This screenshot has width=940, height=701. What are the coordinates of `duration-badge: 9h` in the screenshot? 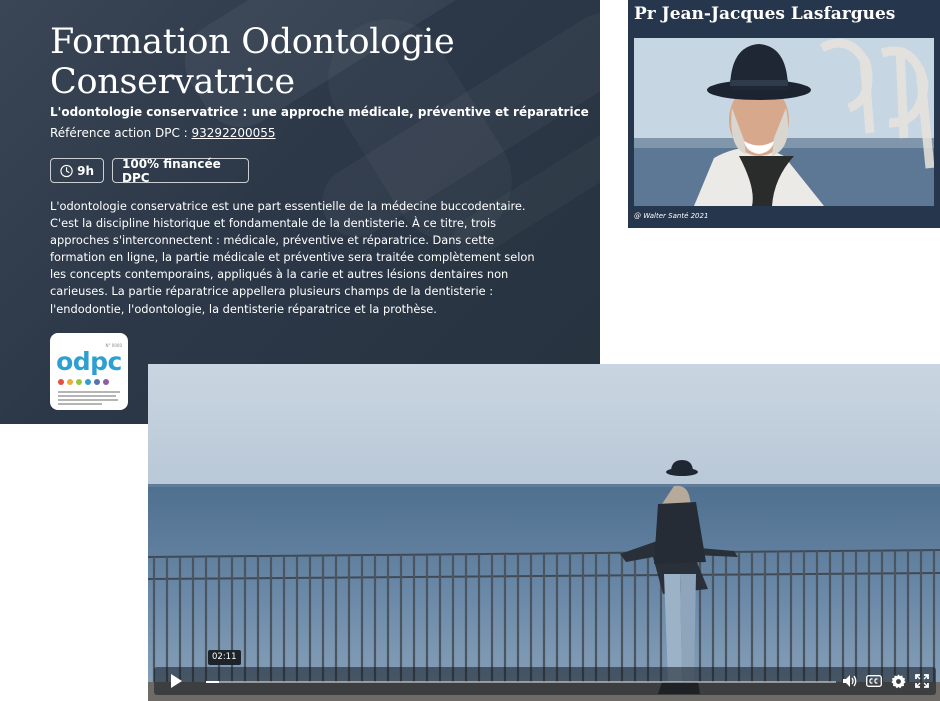 It's located at (77, 170).